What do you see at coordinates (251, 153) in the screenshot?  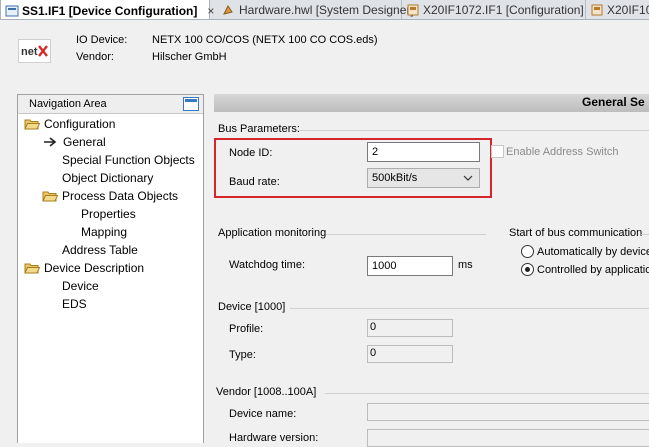 I see `node-id-label: Node ID:` at bounding box center [251, 153].